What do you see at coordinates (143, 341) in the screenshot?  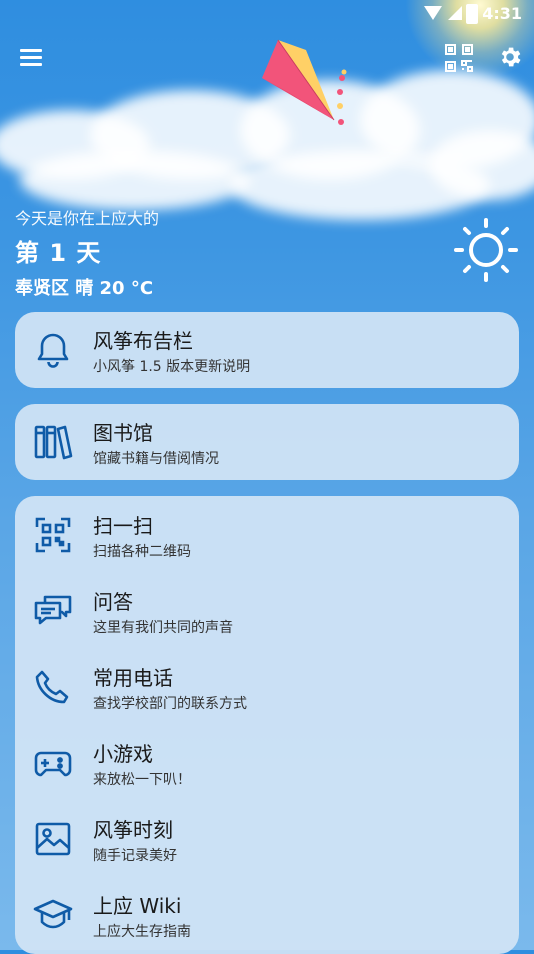 I see `notice-title: 风筝布告栏` at bounding box center [143, 341].